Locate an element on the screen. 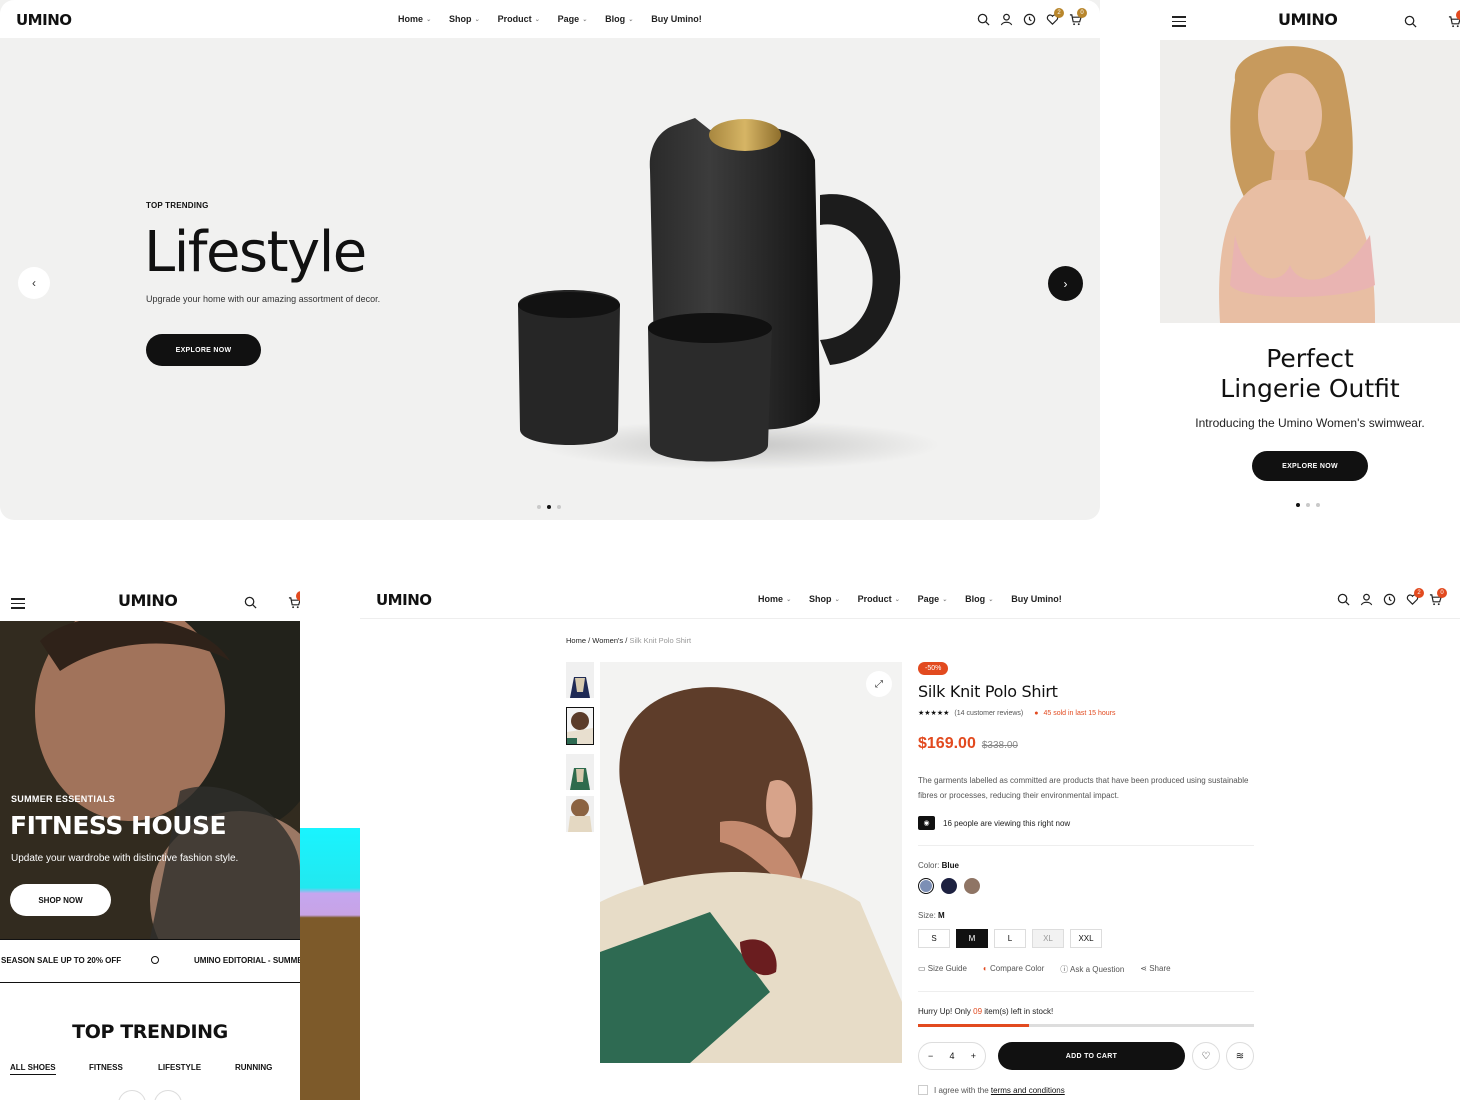  review-count: (14 customer reviews) is located at coordinates (988, 713).